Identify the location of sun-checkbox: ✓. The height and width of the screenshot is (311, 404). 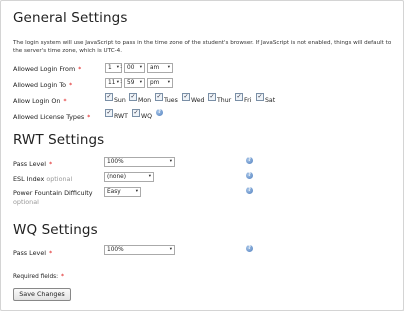
(109, 97).